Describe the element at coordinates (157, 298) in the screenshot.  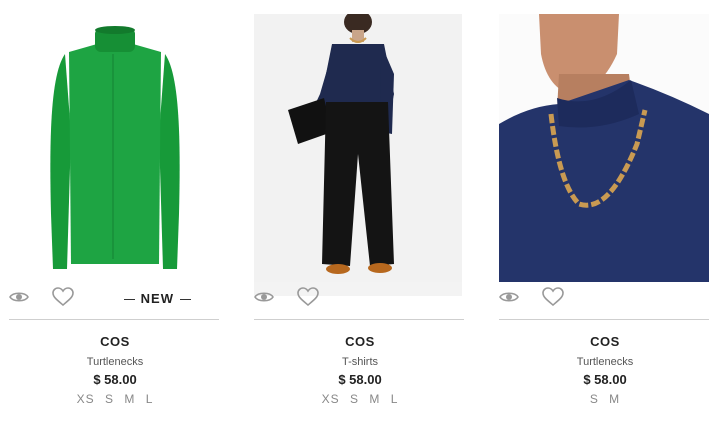
I see `new-badge: NEW` at that location.